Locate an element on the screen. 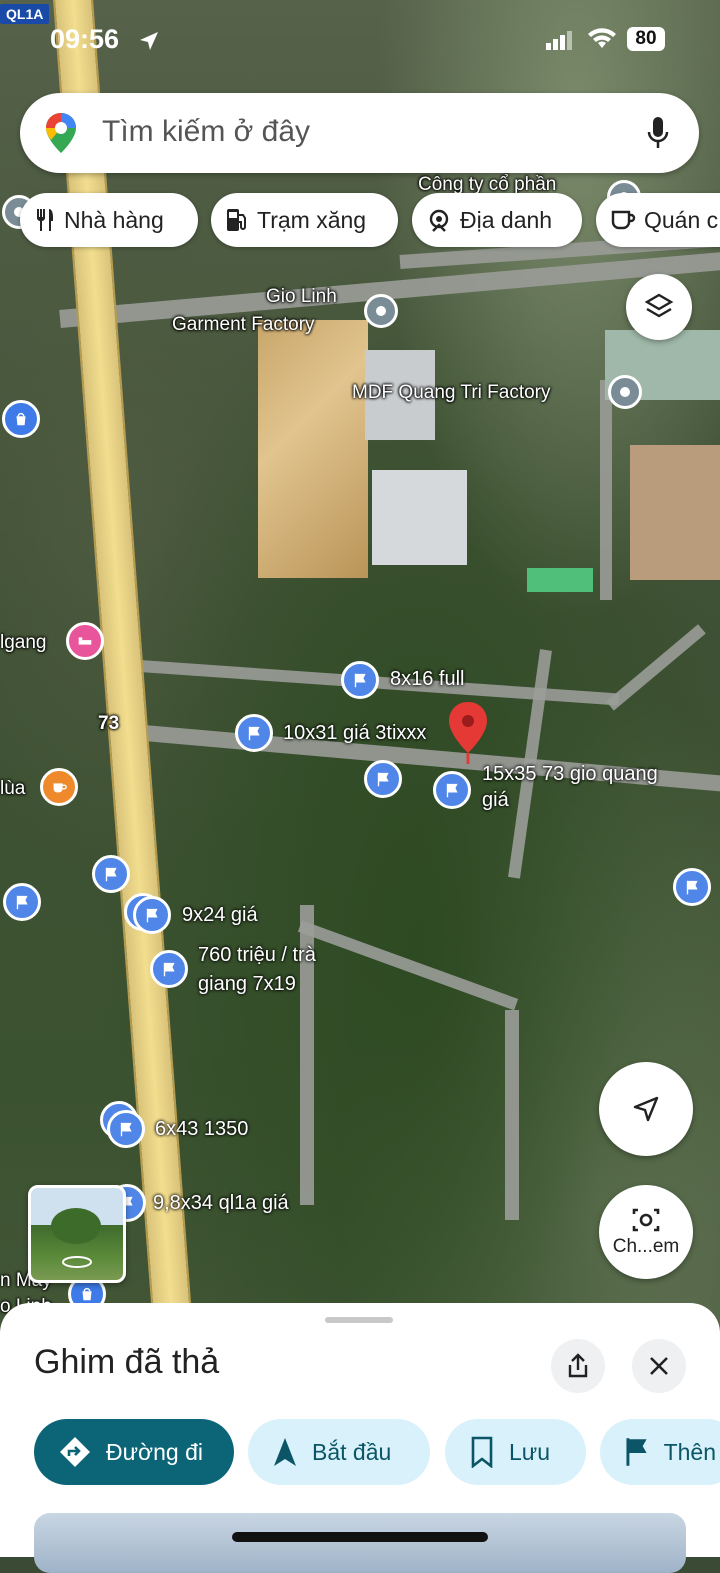  chip-restaurants: Nhà hàng is located at coordinates (109, 220).